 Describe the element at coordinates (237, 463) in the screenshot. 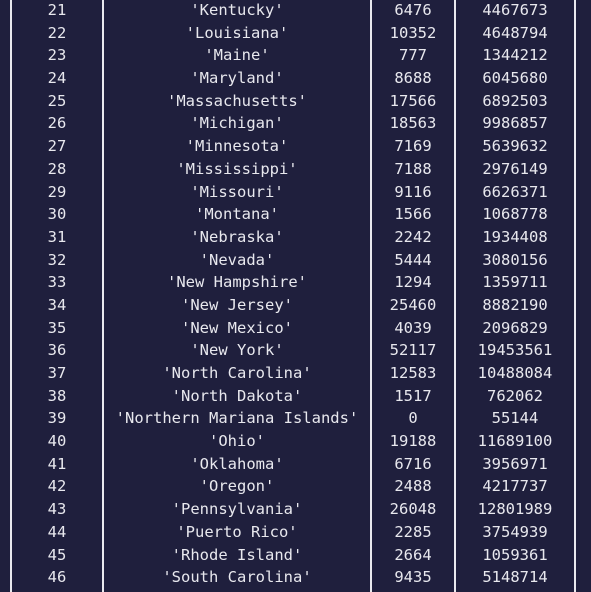

I see `state-name-cell: 'Oklahoma'` at that location.